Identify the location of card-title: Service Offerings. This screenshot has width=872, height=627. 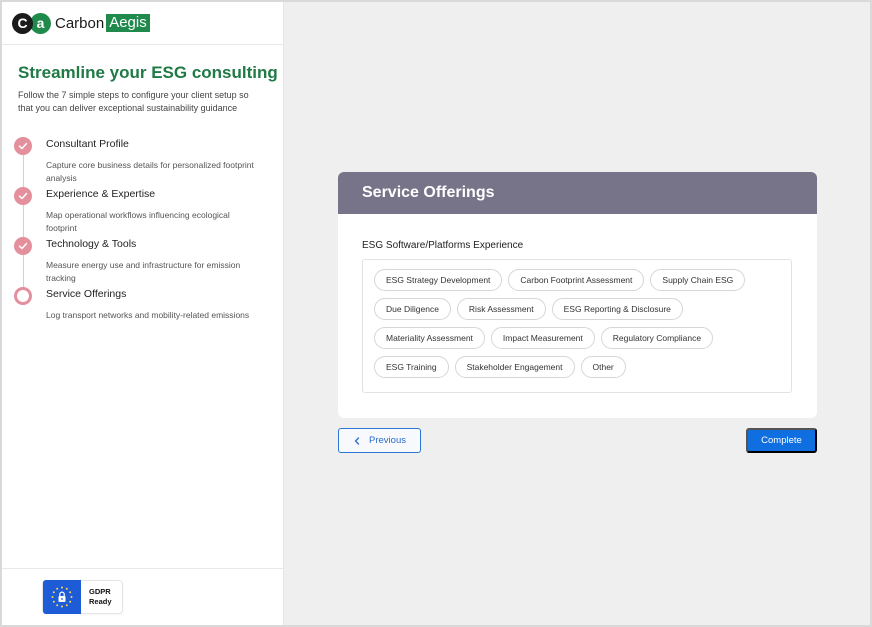
(428, 192).